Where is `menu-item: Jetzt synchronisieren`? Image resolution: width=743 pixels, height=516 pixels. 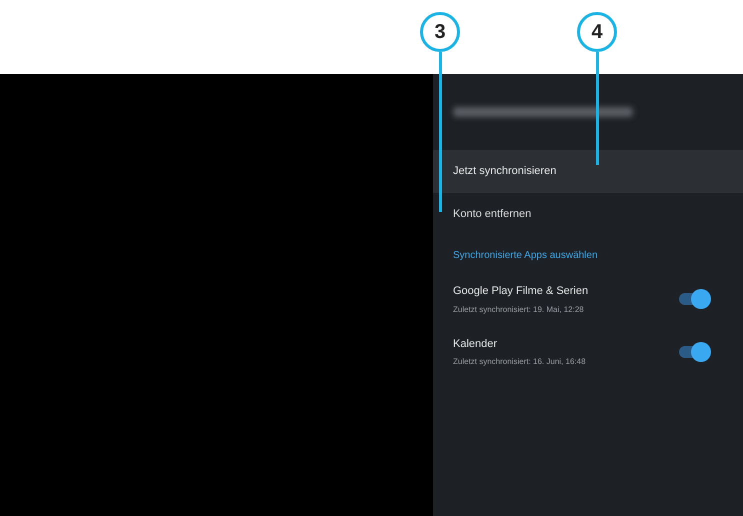 menu-item: Jetzt synchronisieren is located at coordinates (588, 171).